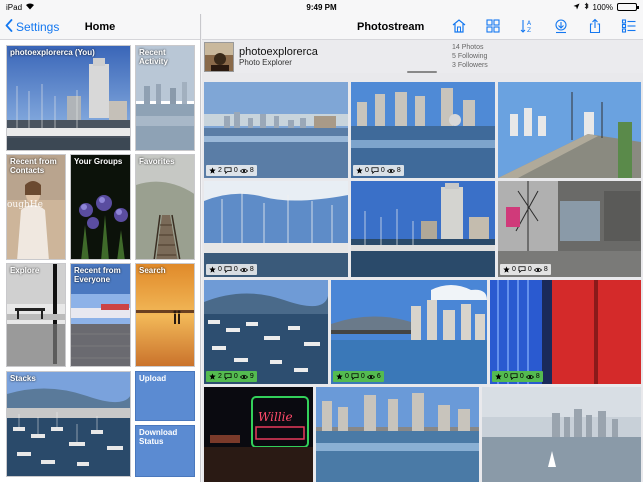 The image size is (643, 482). I want to click on svg-text: A, so click(529, 23).